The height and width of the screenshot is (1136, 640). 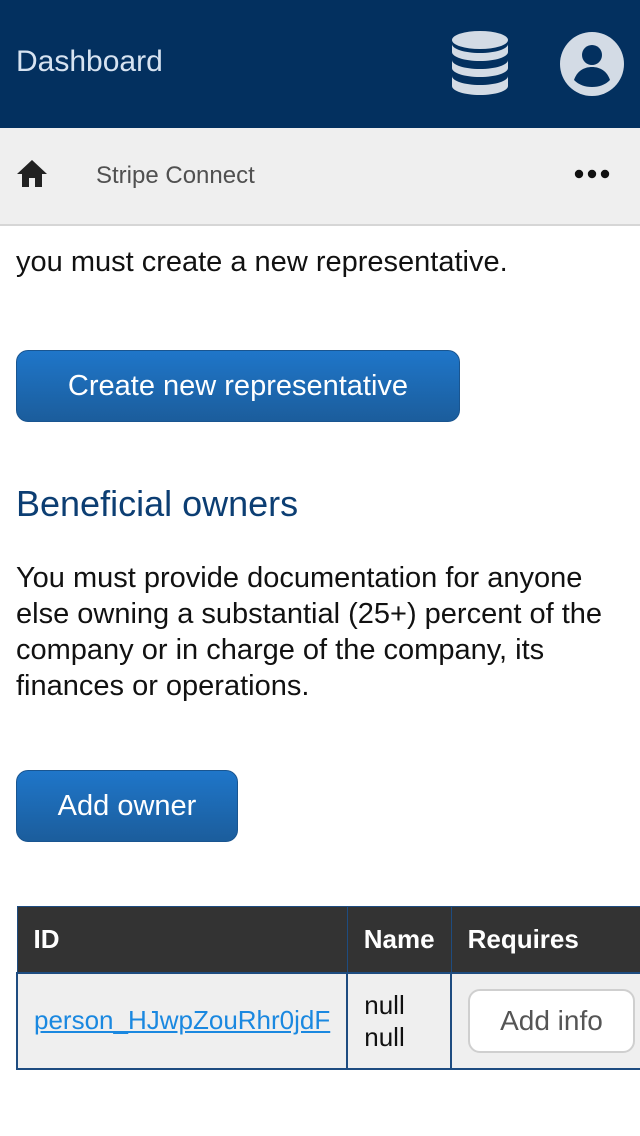 I want to click on owner-requires-cell: Add info, so click(x=545, y=1020).